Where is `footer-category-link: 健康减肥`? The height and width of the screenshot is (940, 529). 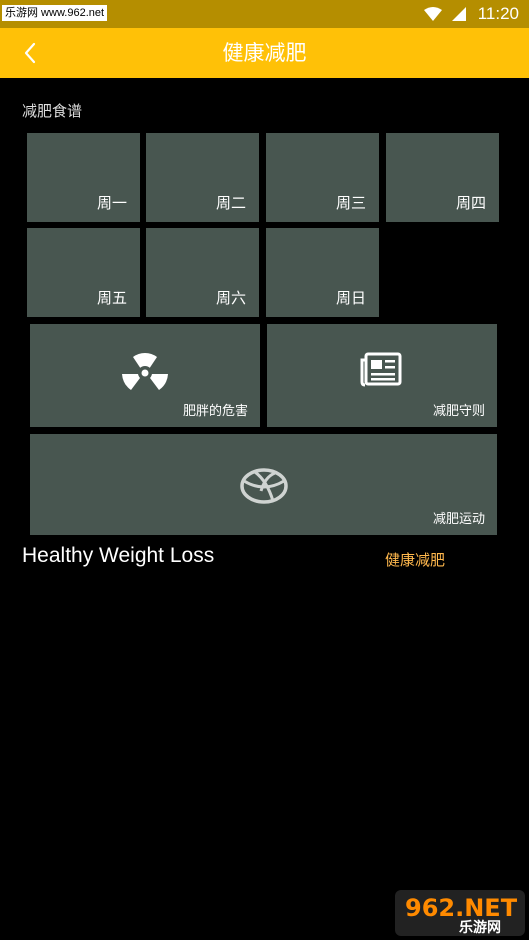 footer-category-link: 健康减肥 is located at coordinates (415, 559).